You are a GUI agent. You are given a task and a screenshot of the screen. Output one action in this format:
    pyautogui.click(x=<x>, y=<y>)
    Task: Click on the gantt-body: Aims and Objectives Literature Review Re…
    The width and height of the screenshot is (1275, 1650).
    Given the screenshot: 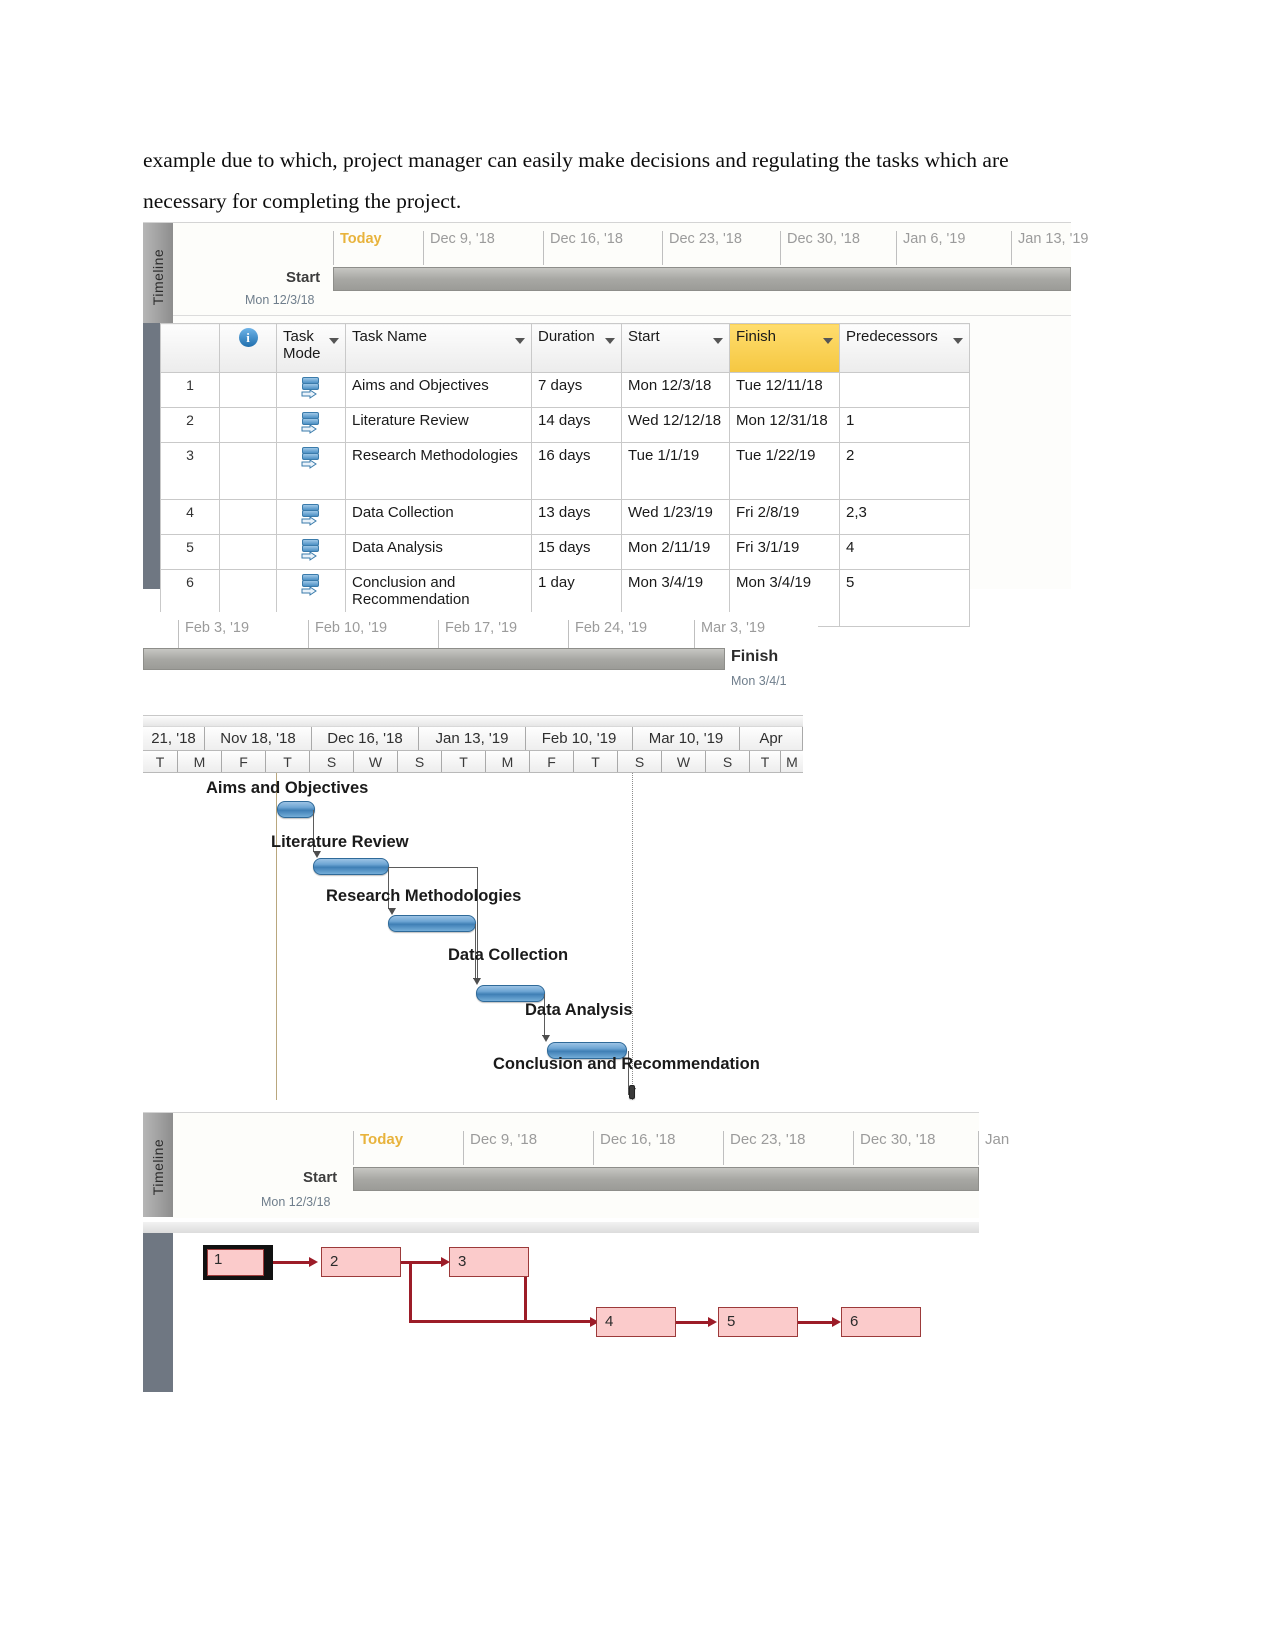 What is the action you would take?
    pyautogui.click(x=473, y=936)
    